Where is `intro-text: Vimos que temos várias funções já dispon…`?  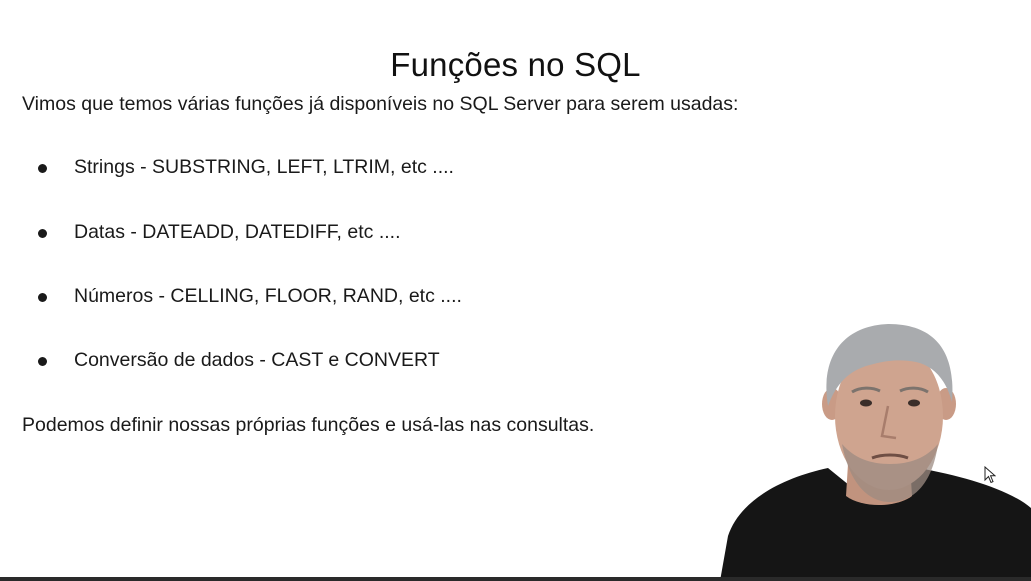
intro-text: Vimos que temos várias funções já dispon… is located at coordinates (380, 104).